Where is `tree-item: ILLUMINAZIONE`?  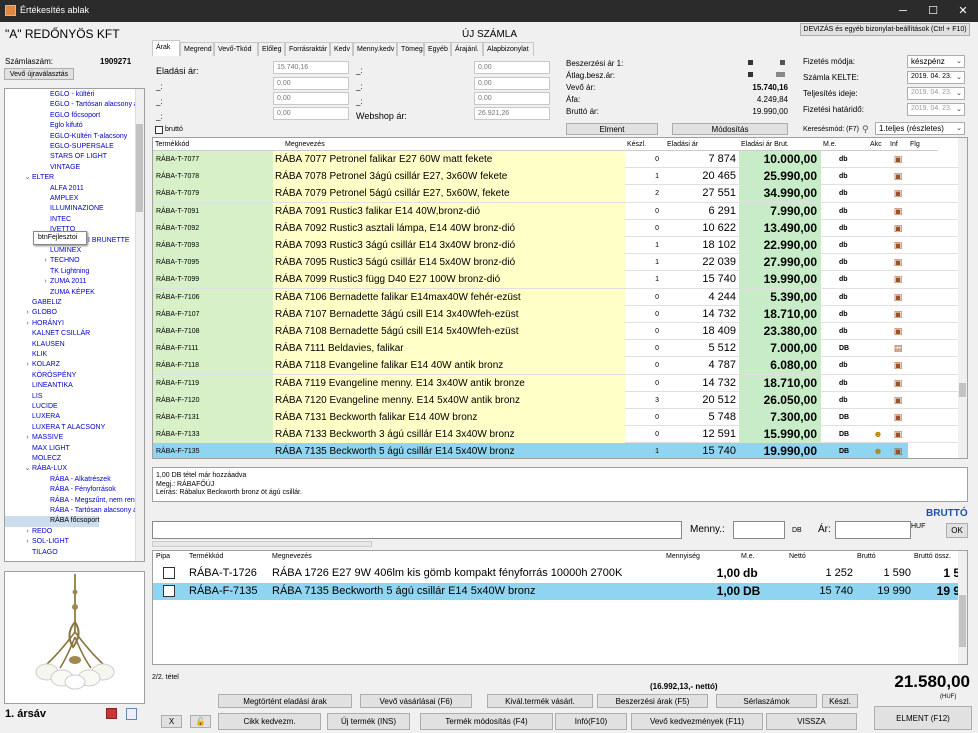 tree-item: ILLUMINAZIONE is located at coordinates (54, 209).